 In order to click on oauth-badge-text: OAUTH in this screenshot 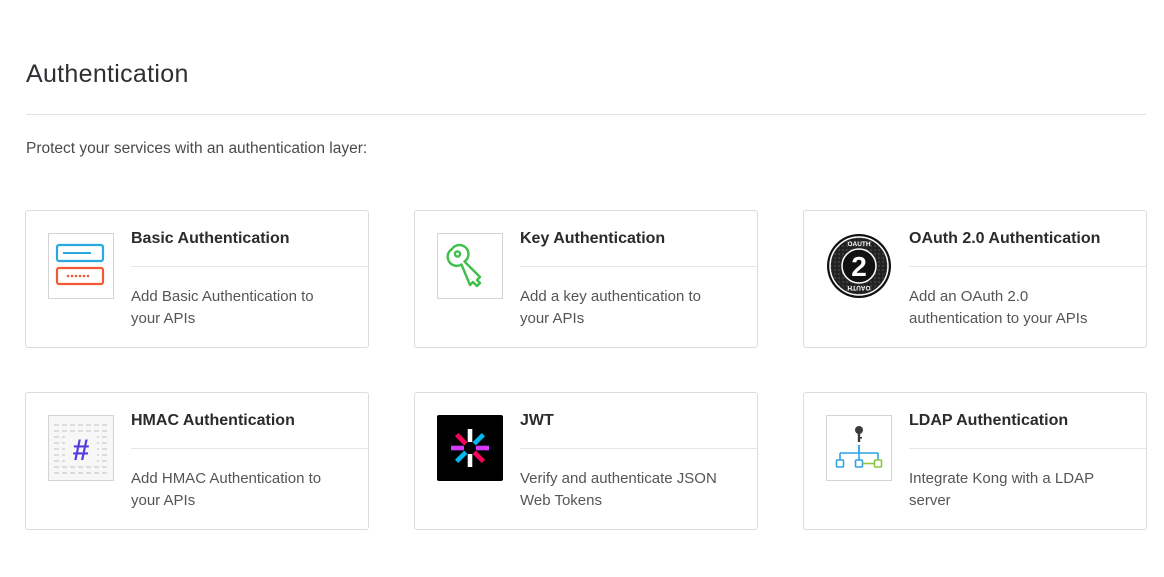, I will do `click(858, 244)`.